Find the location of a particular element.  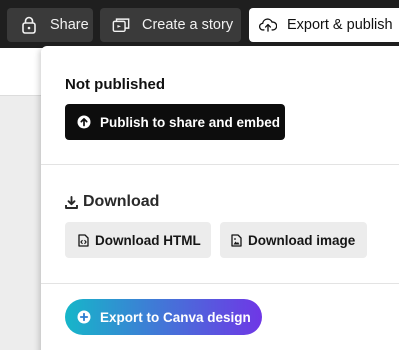

export-to-canva-label: Export to Canva design is located at coordinates (175, 317).